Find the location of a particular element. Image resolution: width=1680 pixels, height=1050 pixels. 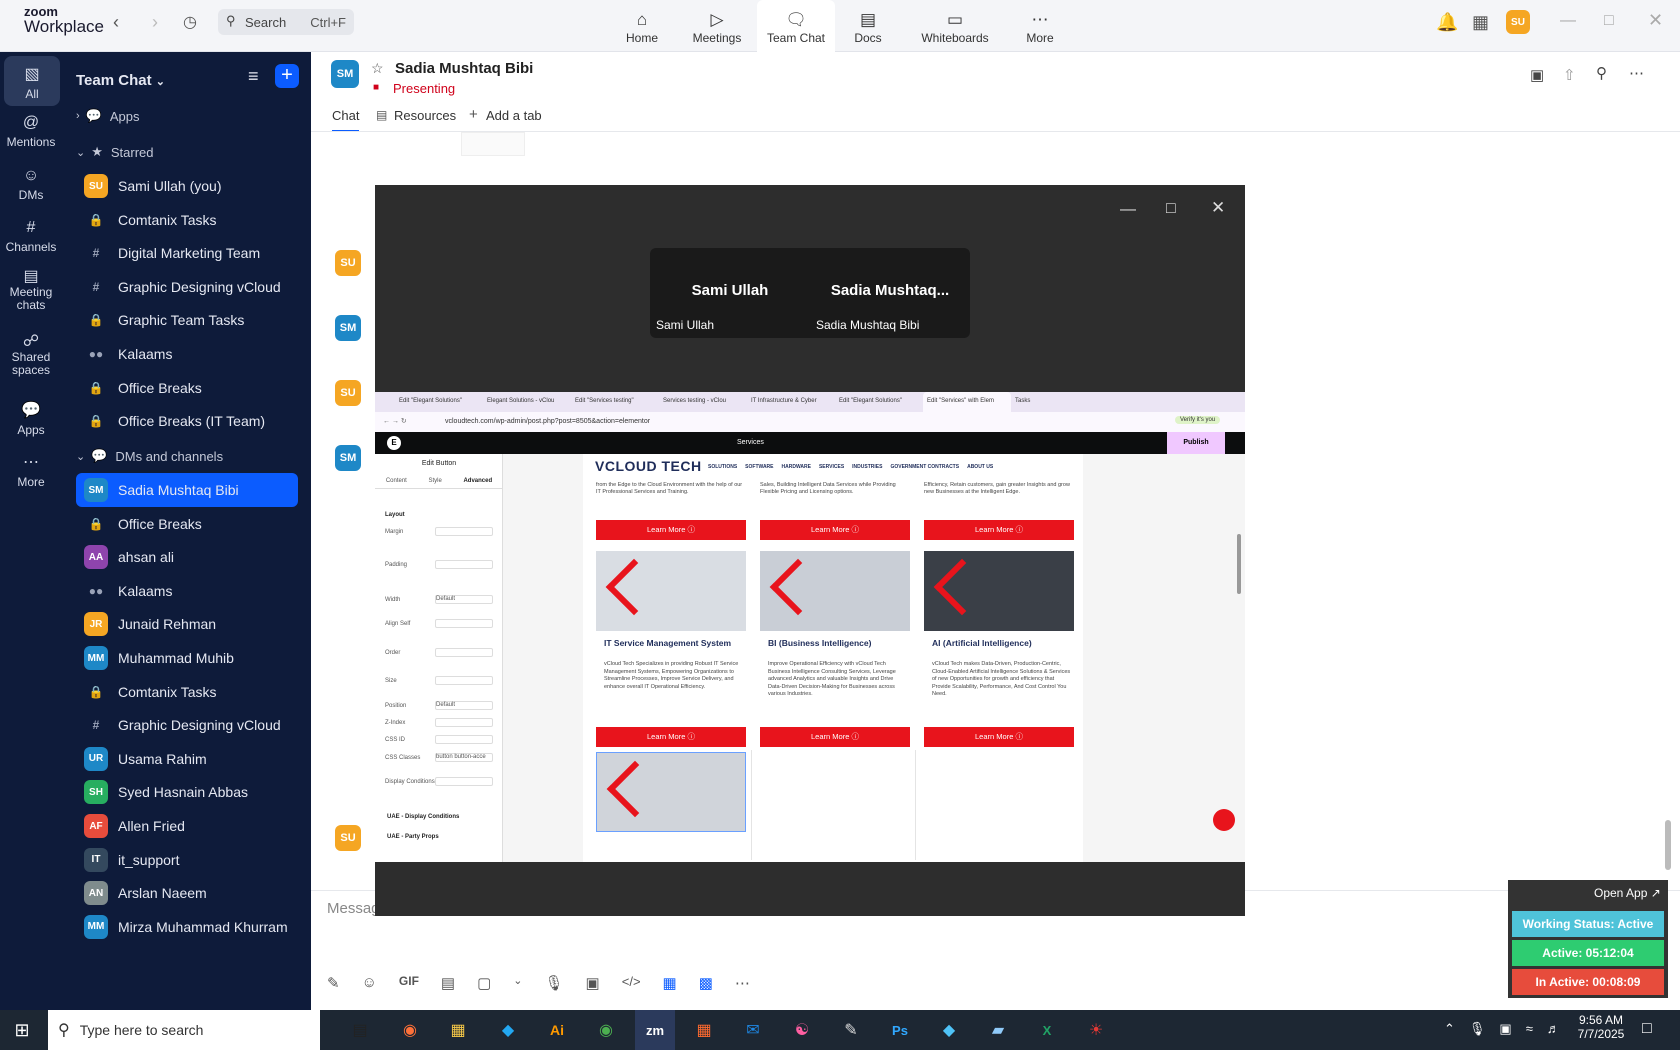

open-app-link: Open App ↗ is located at coordinates (1627, 893).